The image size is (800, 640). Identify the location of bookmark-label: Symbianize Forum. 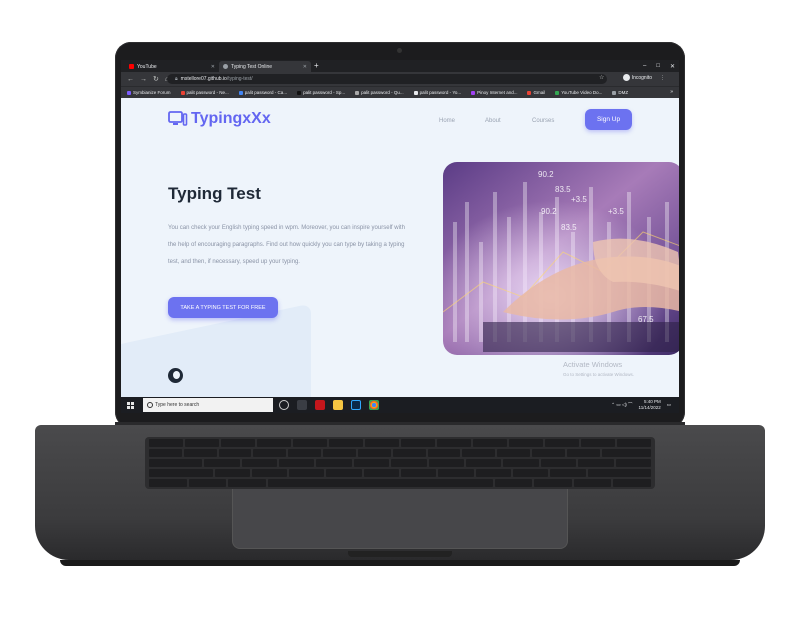
(152, 92).